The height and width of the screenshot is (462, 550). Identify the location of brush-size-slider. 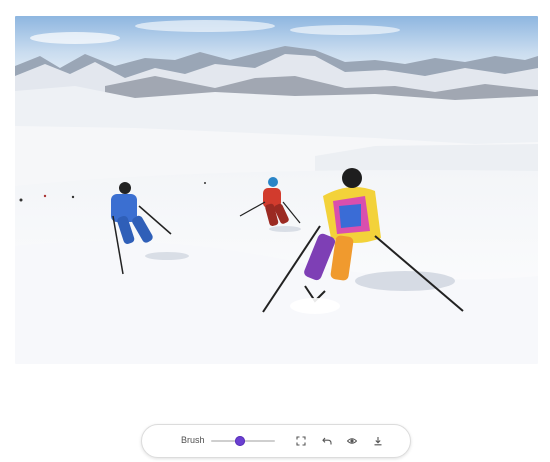
(243, 441).